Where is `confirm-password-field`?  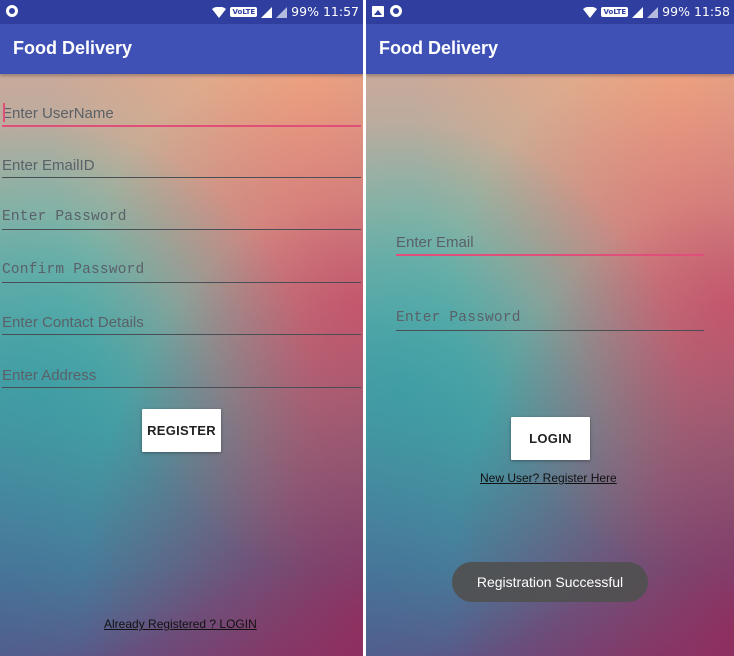
confirm-password-field is located at coordinates (181, 271).